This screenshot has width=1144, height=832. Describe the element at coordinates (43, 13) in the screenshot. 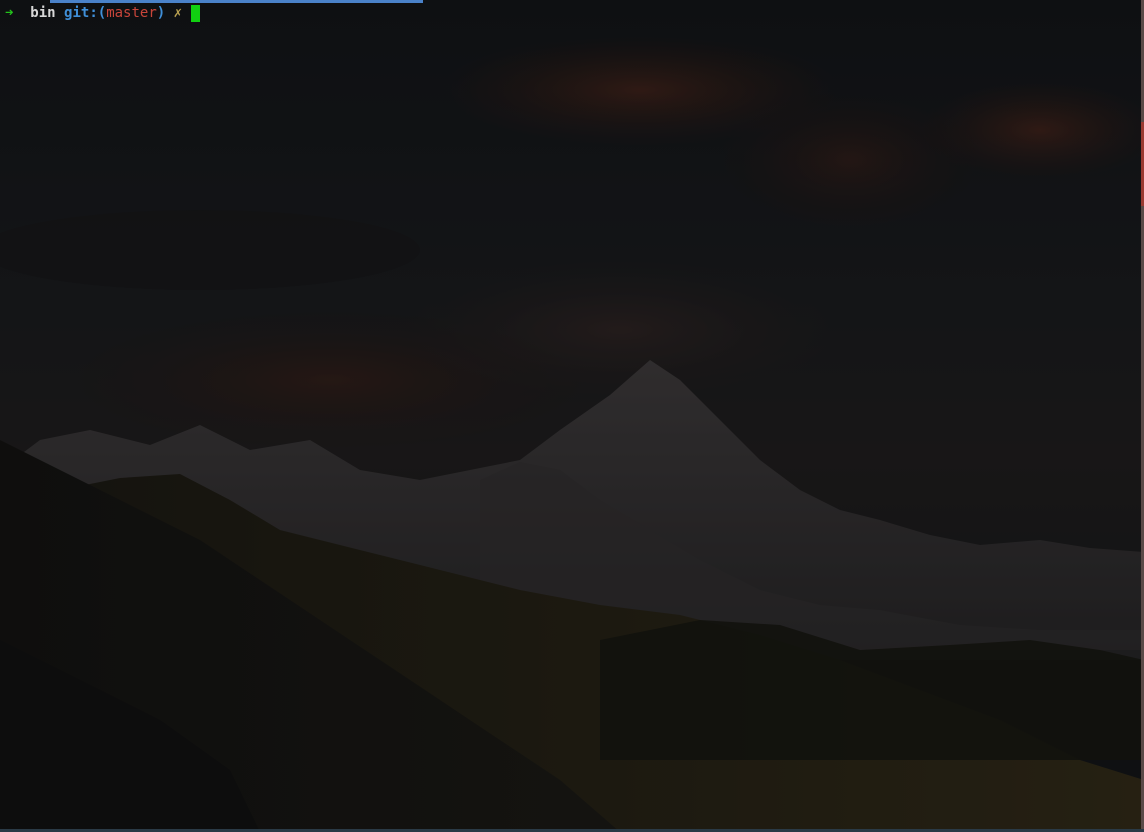

I see `current-directory: bin` at that location.